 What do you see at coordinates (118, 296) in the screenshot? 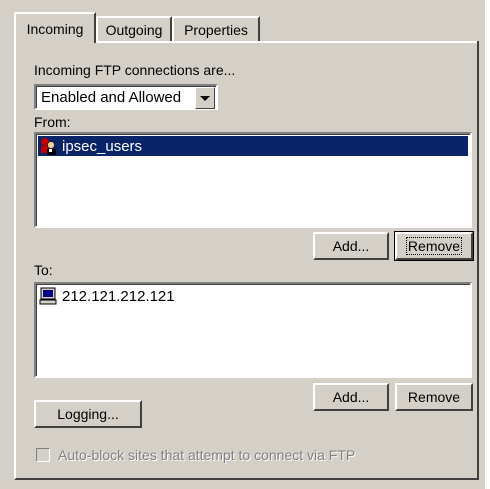
I see `to-item-text: 212.121.212.121` at bounding box center [118, 296].